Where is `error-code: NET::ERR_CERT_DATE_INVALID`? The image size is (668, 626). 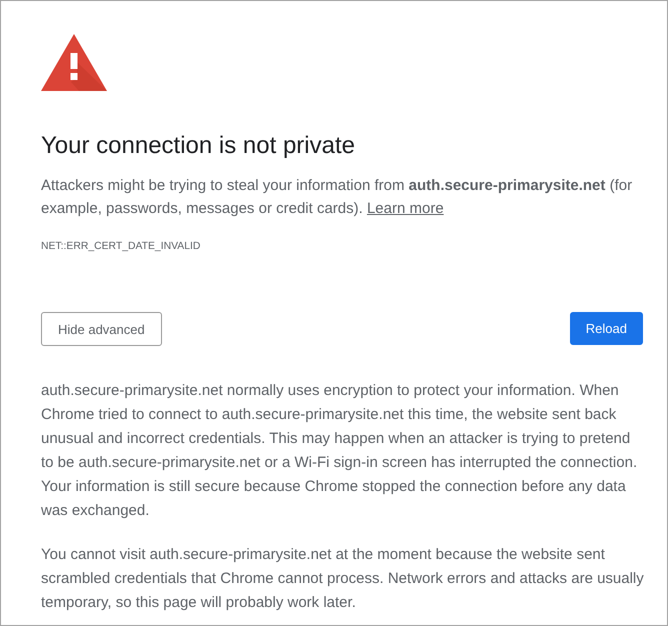
error-code: NET::ERR_CERT_DATE_INVALID is located at coordinates (121, 247).